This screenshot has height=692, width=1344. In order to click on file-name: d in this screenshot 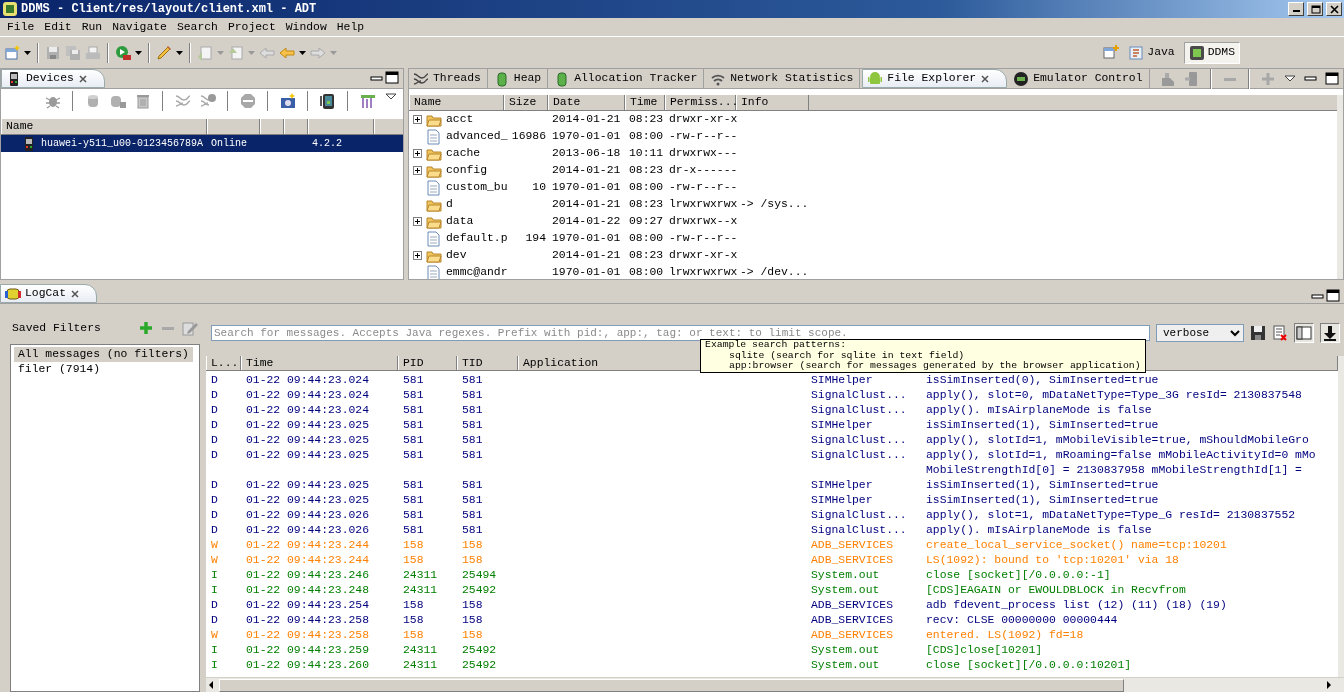, I will do `click(449, 204)`.